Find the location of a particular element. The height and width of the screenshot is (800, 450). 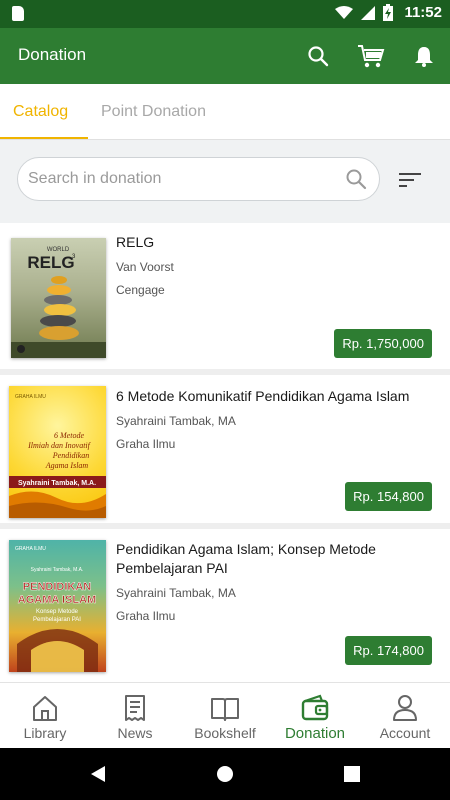

search-button is located at coordinates (318, 56).